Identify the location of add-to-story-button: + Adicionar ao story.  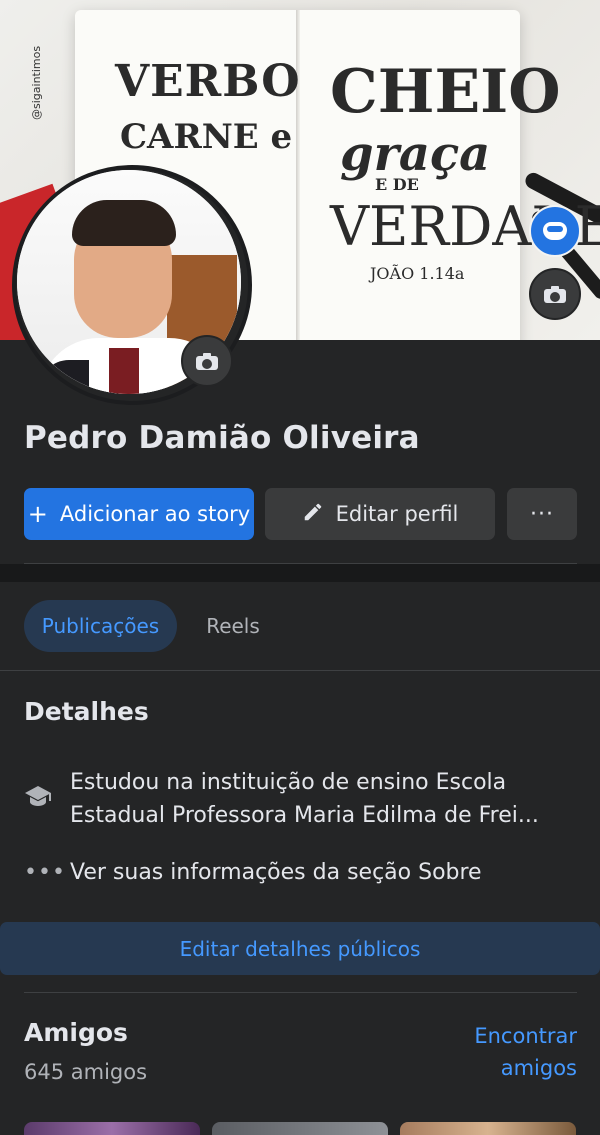
(139, 514).